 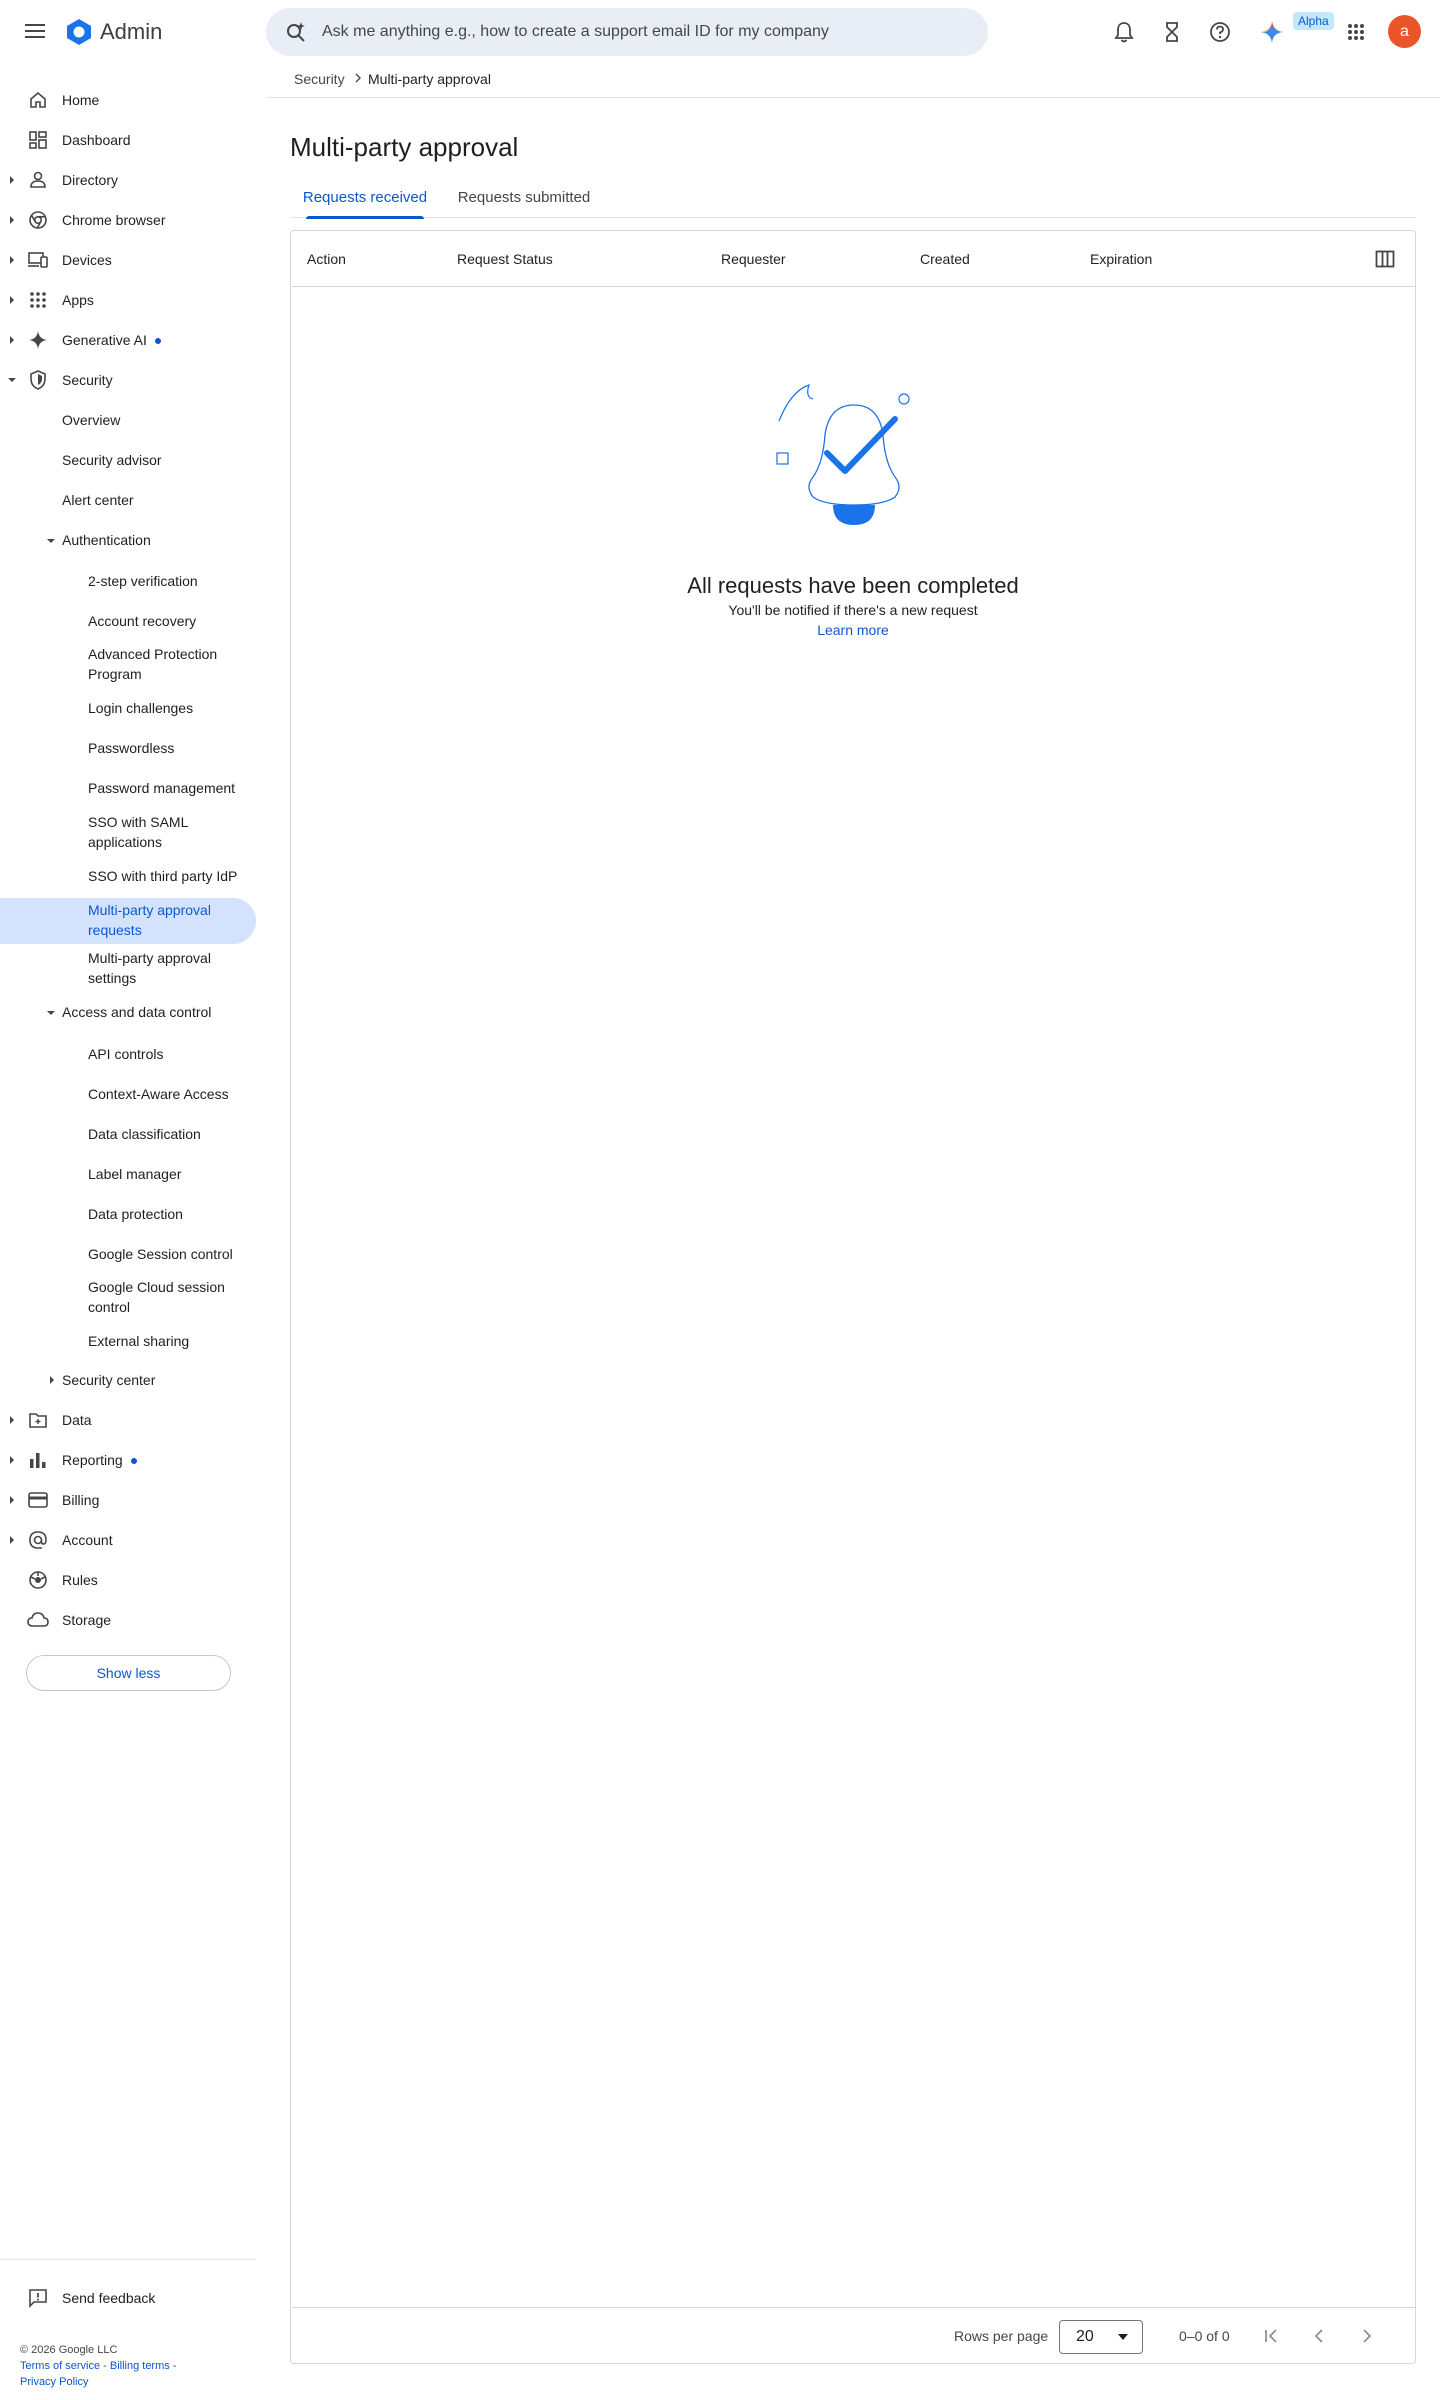 What do you see at coordinates (168, 920) in the screenshot?
I see `sidebar-item-multi-party-approval-requests: Multi-party approval requests` at bounding box center [168, 920].